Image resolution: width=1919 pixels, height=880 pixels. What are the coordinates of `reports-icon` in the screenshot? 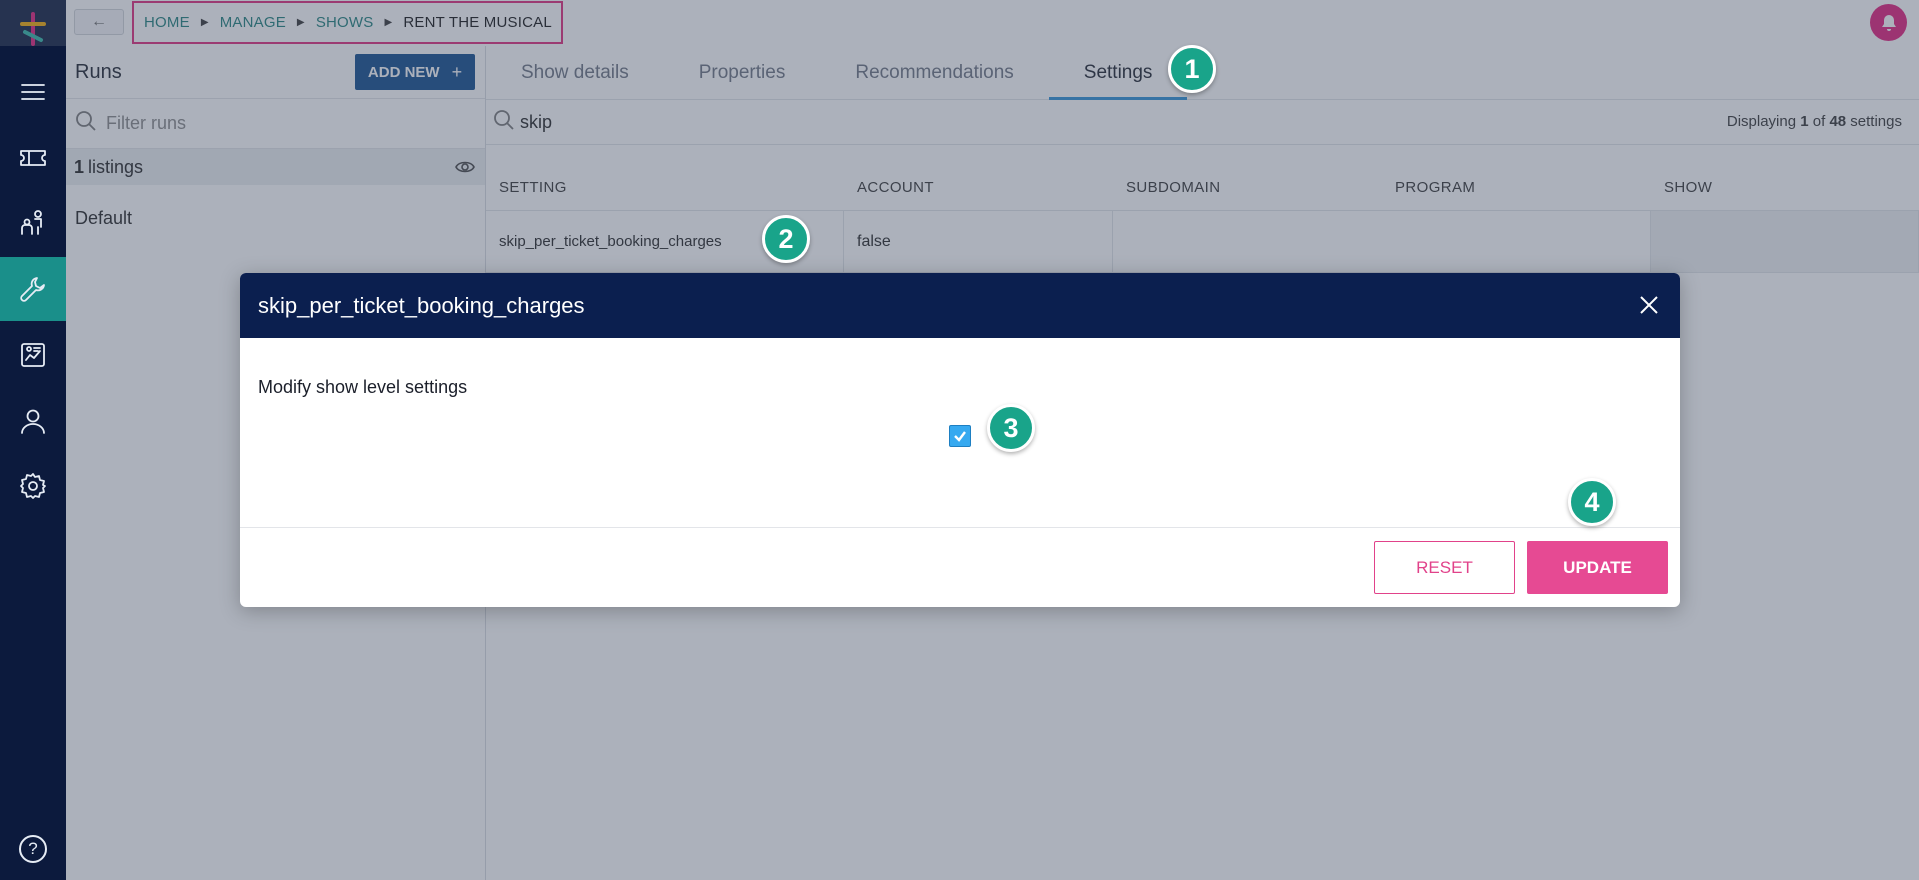 It's located at (33, 355).